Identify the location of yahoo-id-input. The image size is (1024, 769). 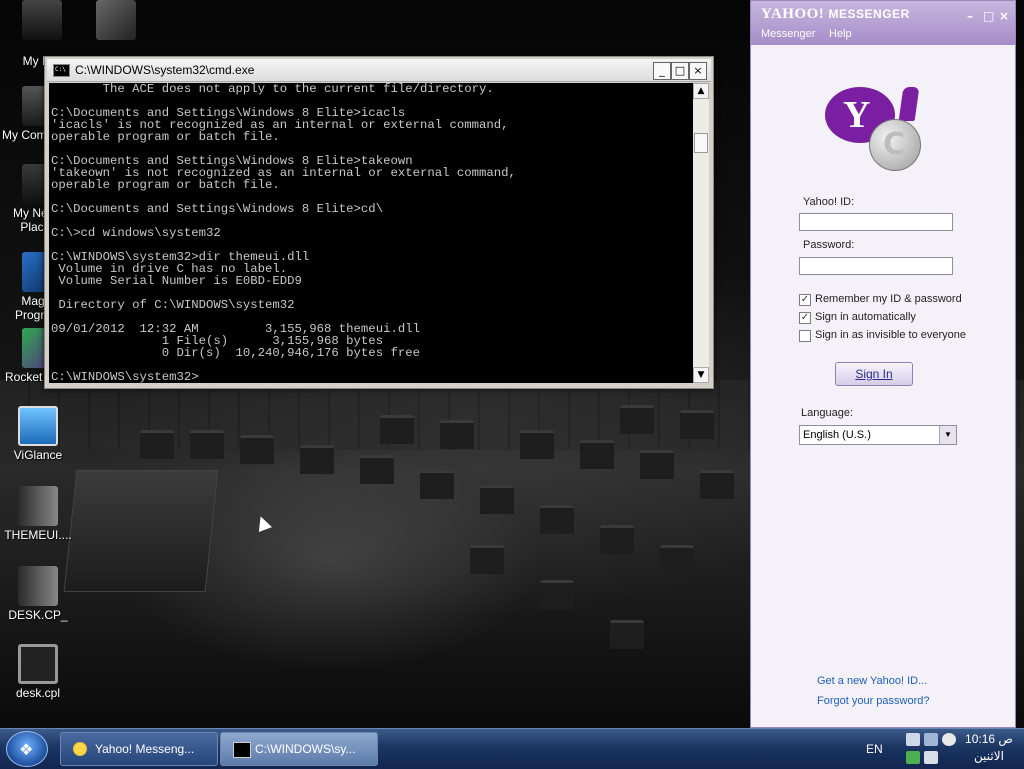
(876, 222).